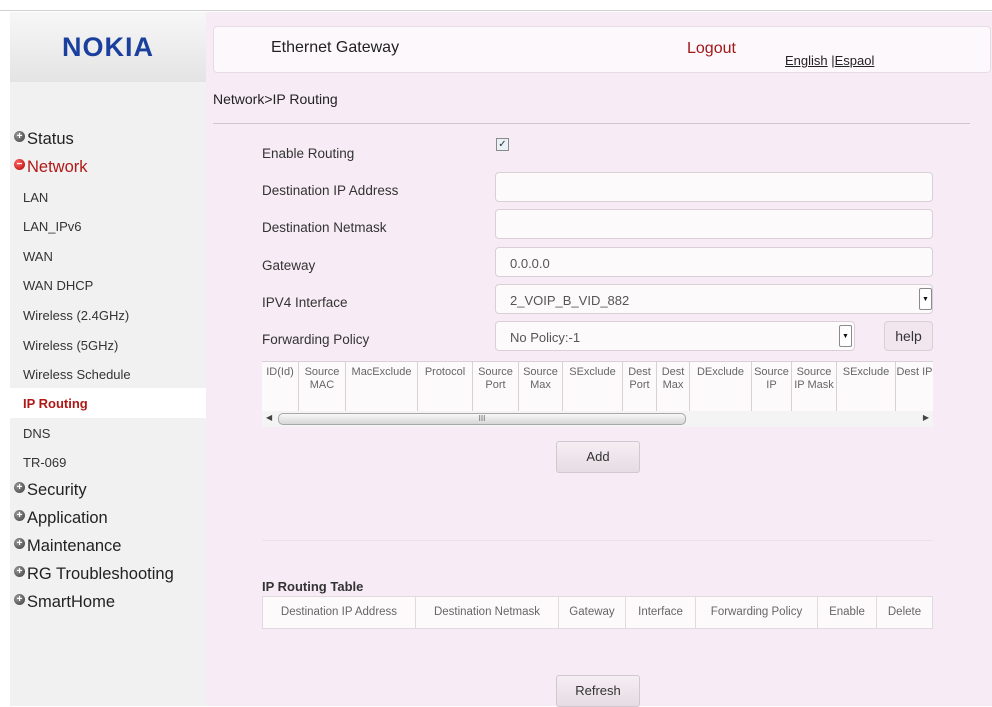 The width and height of the screenshot is (992, 707). Describe the element at coordinates (322, 386) in the screenshot. I see `grid-column-header: Source MAC` at that location.